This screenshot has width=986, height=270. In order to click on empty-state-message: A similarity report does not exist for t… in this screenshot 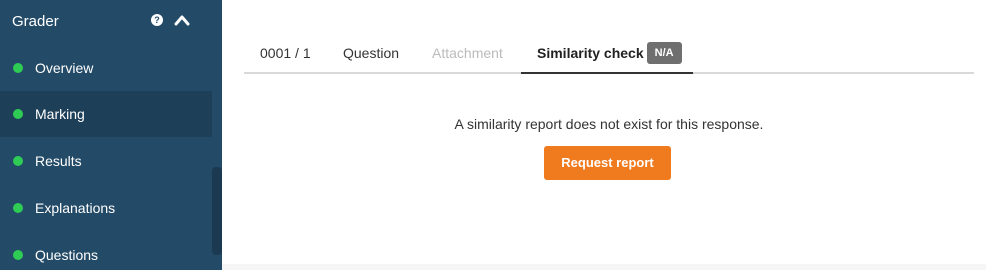, I will do `click(609, 124)`.